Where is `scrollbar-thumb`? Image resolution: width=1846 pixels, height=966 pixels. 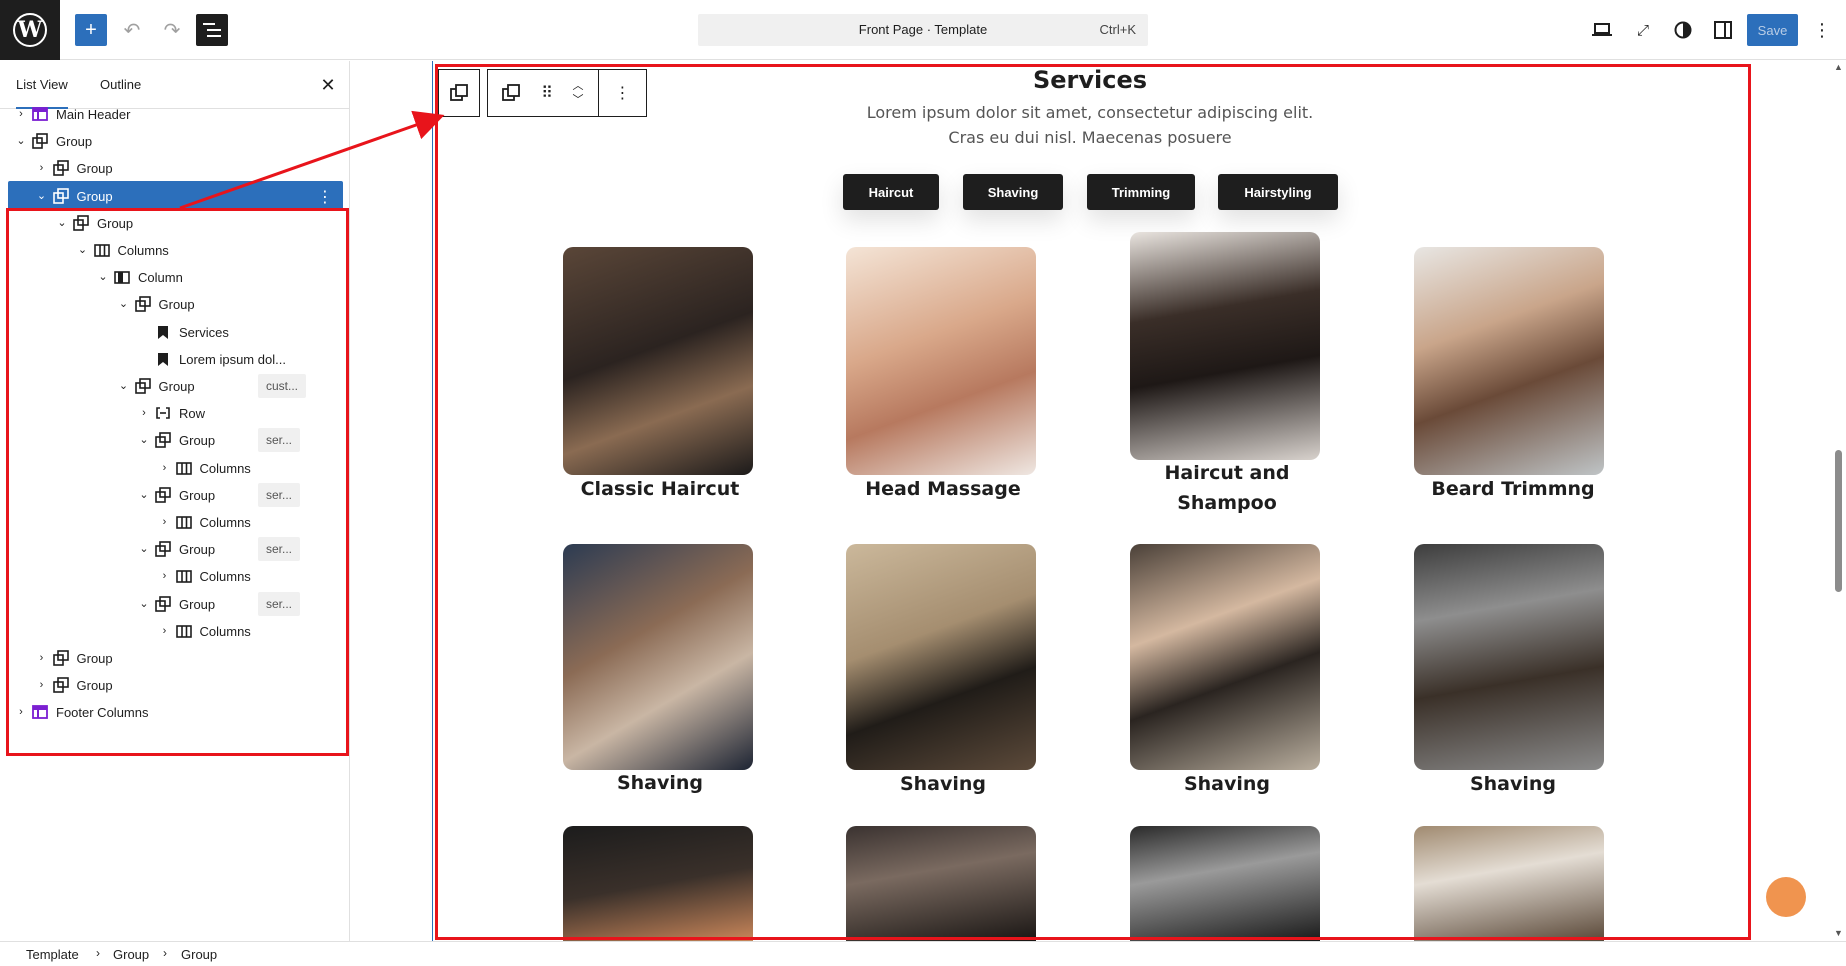 scrollbar-thumb is located at coordinates (1838, 521).